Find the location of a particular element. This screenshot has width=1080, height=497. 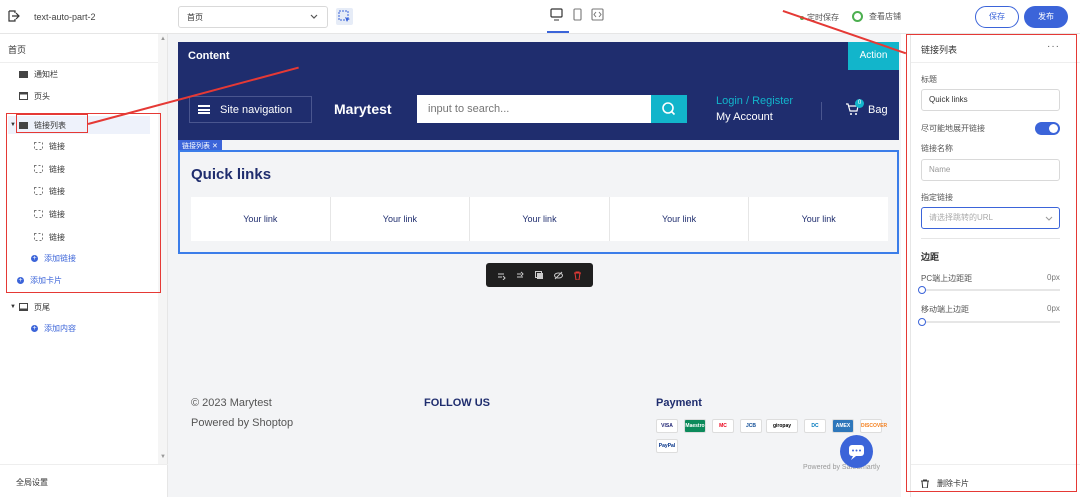

login-register-link: Login / Register is located at coordinates (754, 101).